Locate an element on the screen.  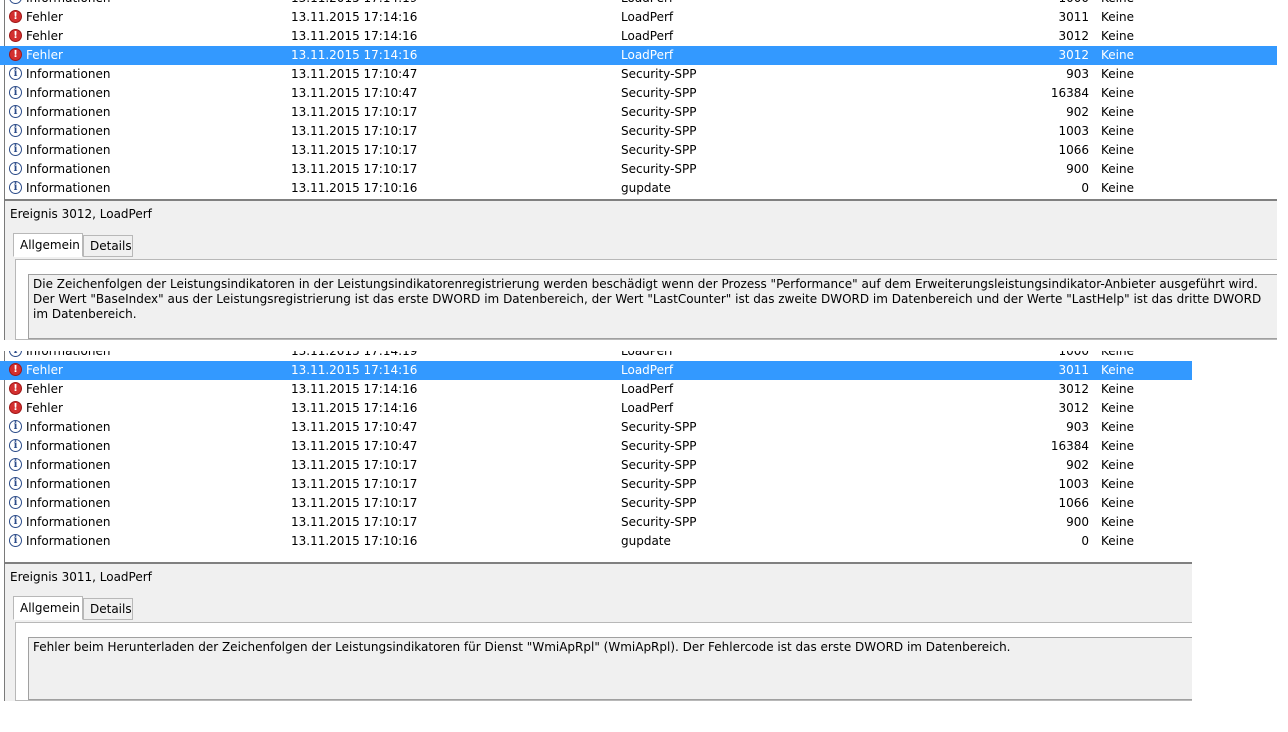
event-id-cell: 0 is located at coordinates (1085, 541).